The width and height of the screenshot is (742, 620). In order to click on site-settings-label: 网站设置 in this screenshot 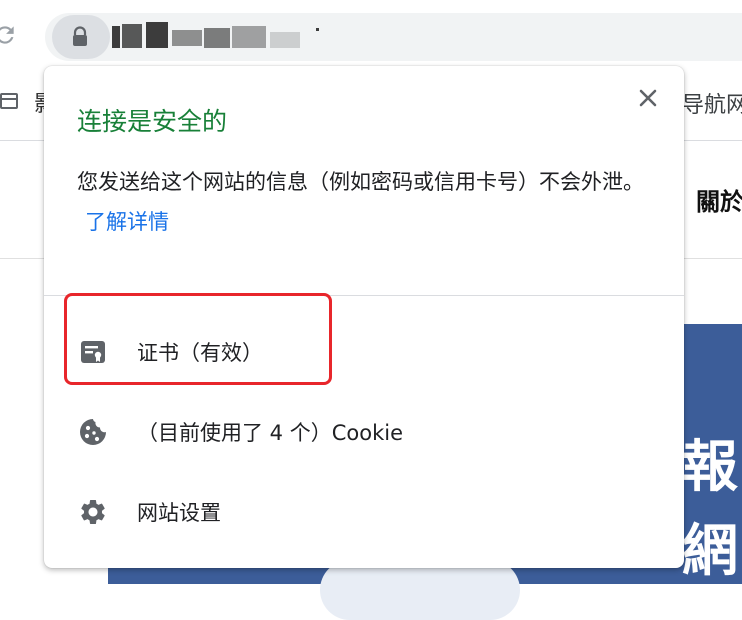, I will do `click(179, 513)`.